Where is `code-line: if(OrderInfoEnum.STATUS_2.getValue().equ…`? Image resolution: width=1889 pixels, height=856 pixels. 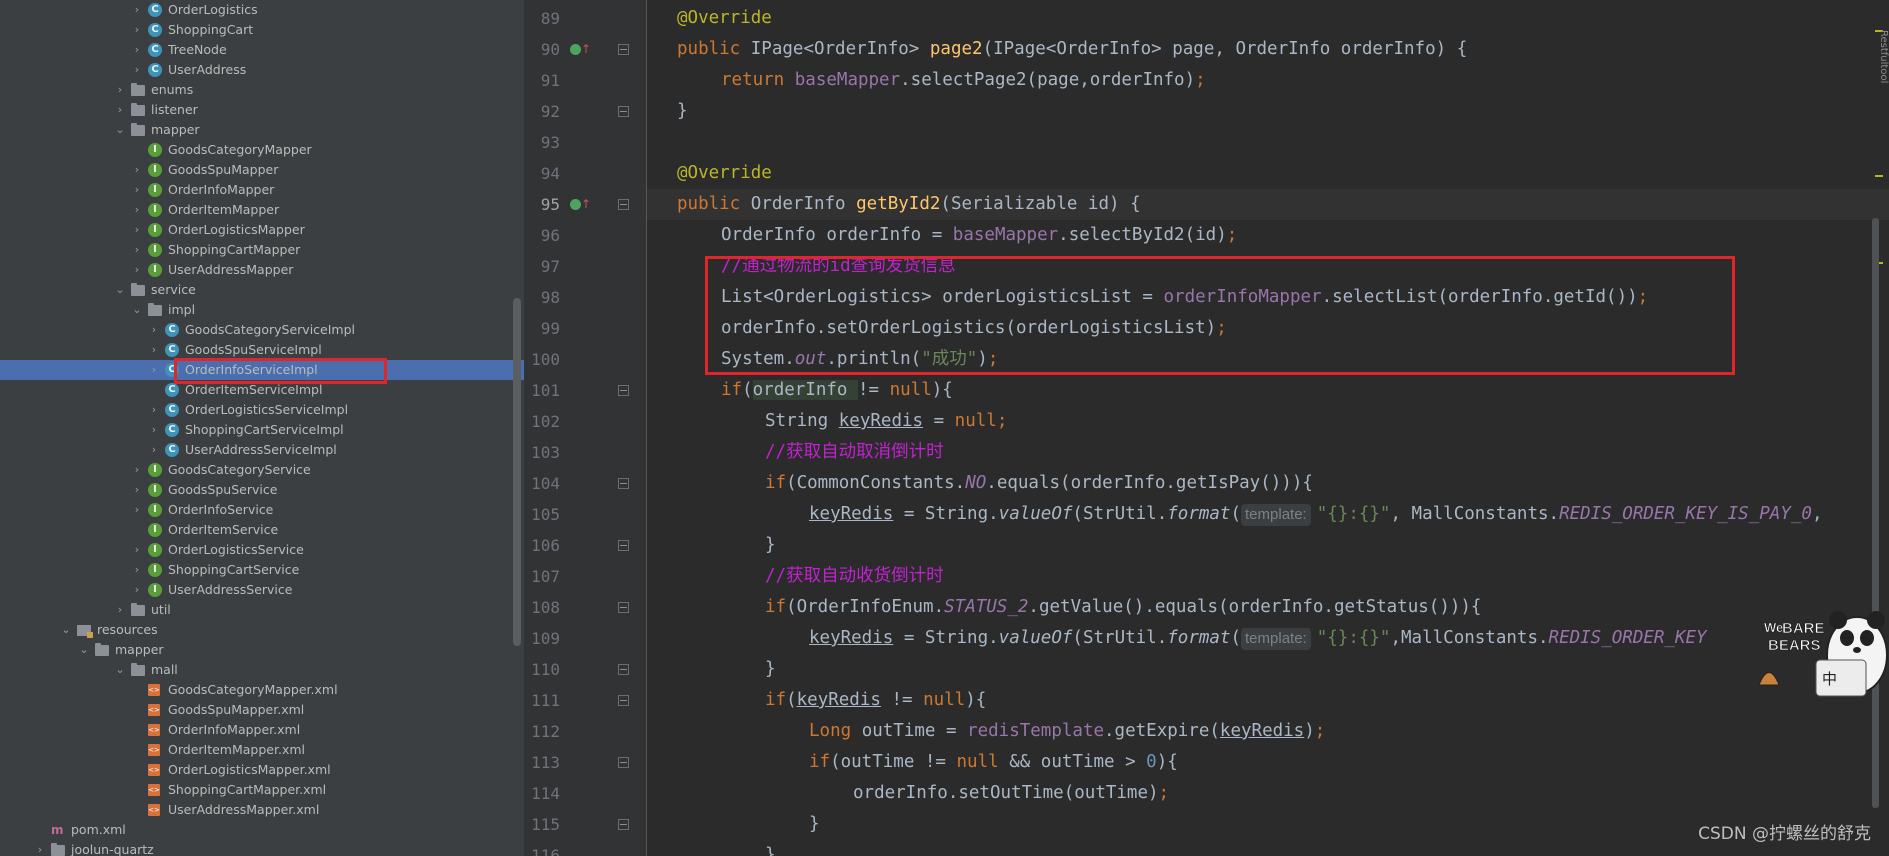 code-line: if(OrderInfoEnum.STATUS_2.getValue().equ… is located at coordinates (1123, 607).